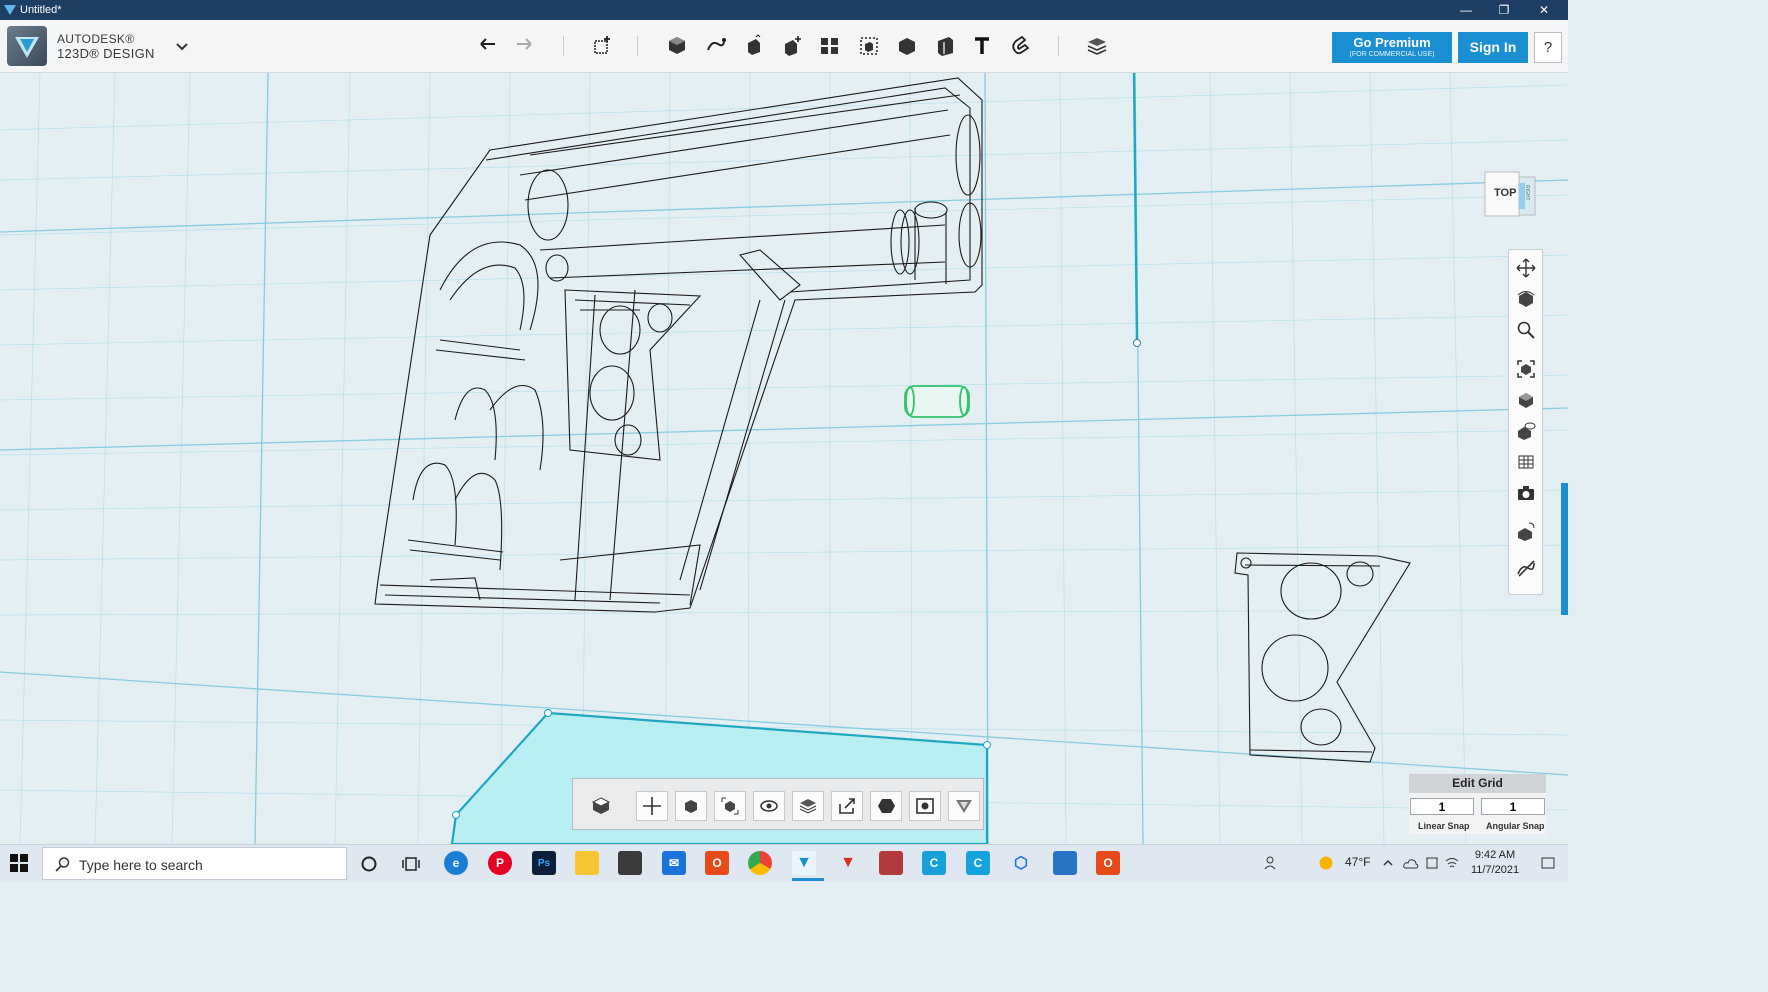 The height and width of the screenshot is (992, 1768). What do you see at coordinates (1525, 567) in the screenshot?
I see `hide-sketch-button` at bounding box center [1525, 567].